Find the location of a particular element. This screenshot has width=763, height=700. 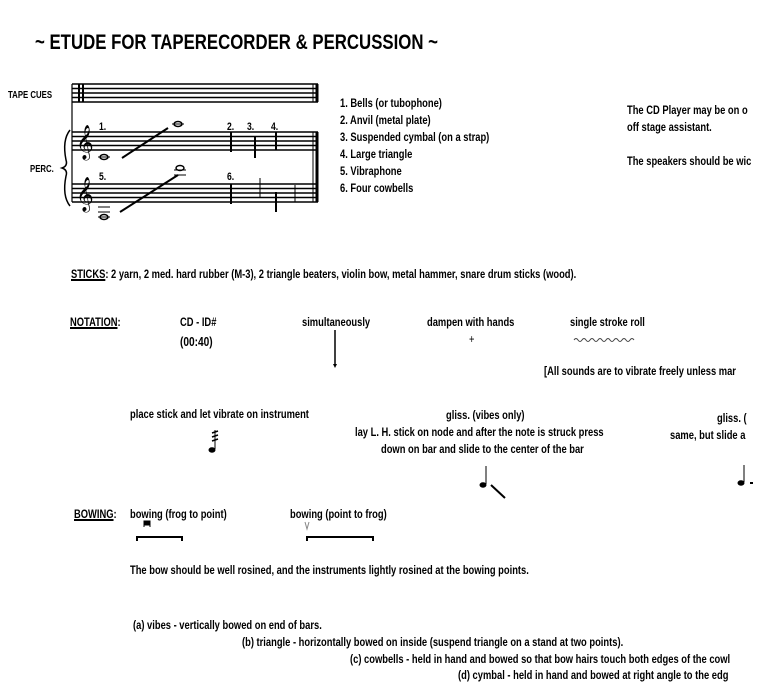

side-note-1: The CD Player may be on o is located at coordinates (687, 110).